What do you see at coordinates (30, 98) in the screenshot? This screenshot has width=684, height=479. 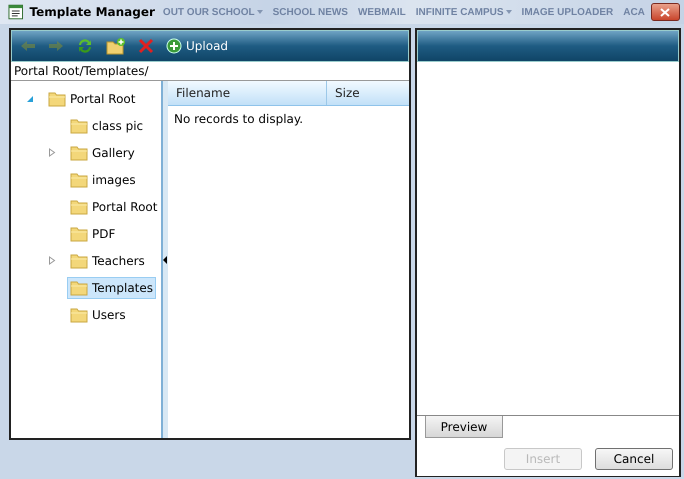 I see `collapse-arrow-icon` at bounding box center [30, 98].